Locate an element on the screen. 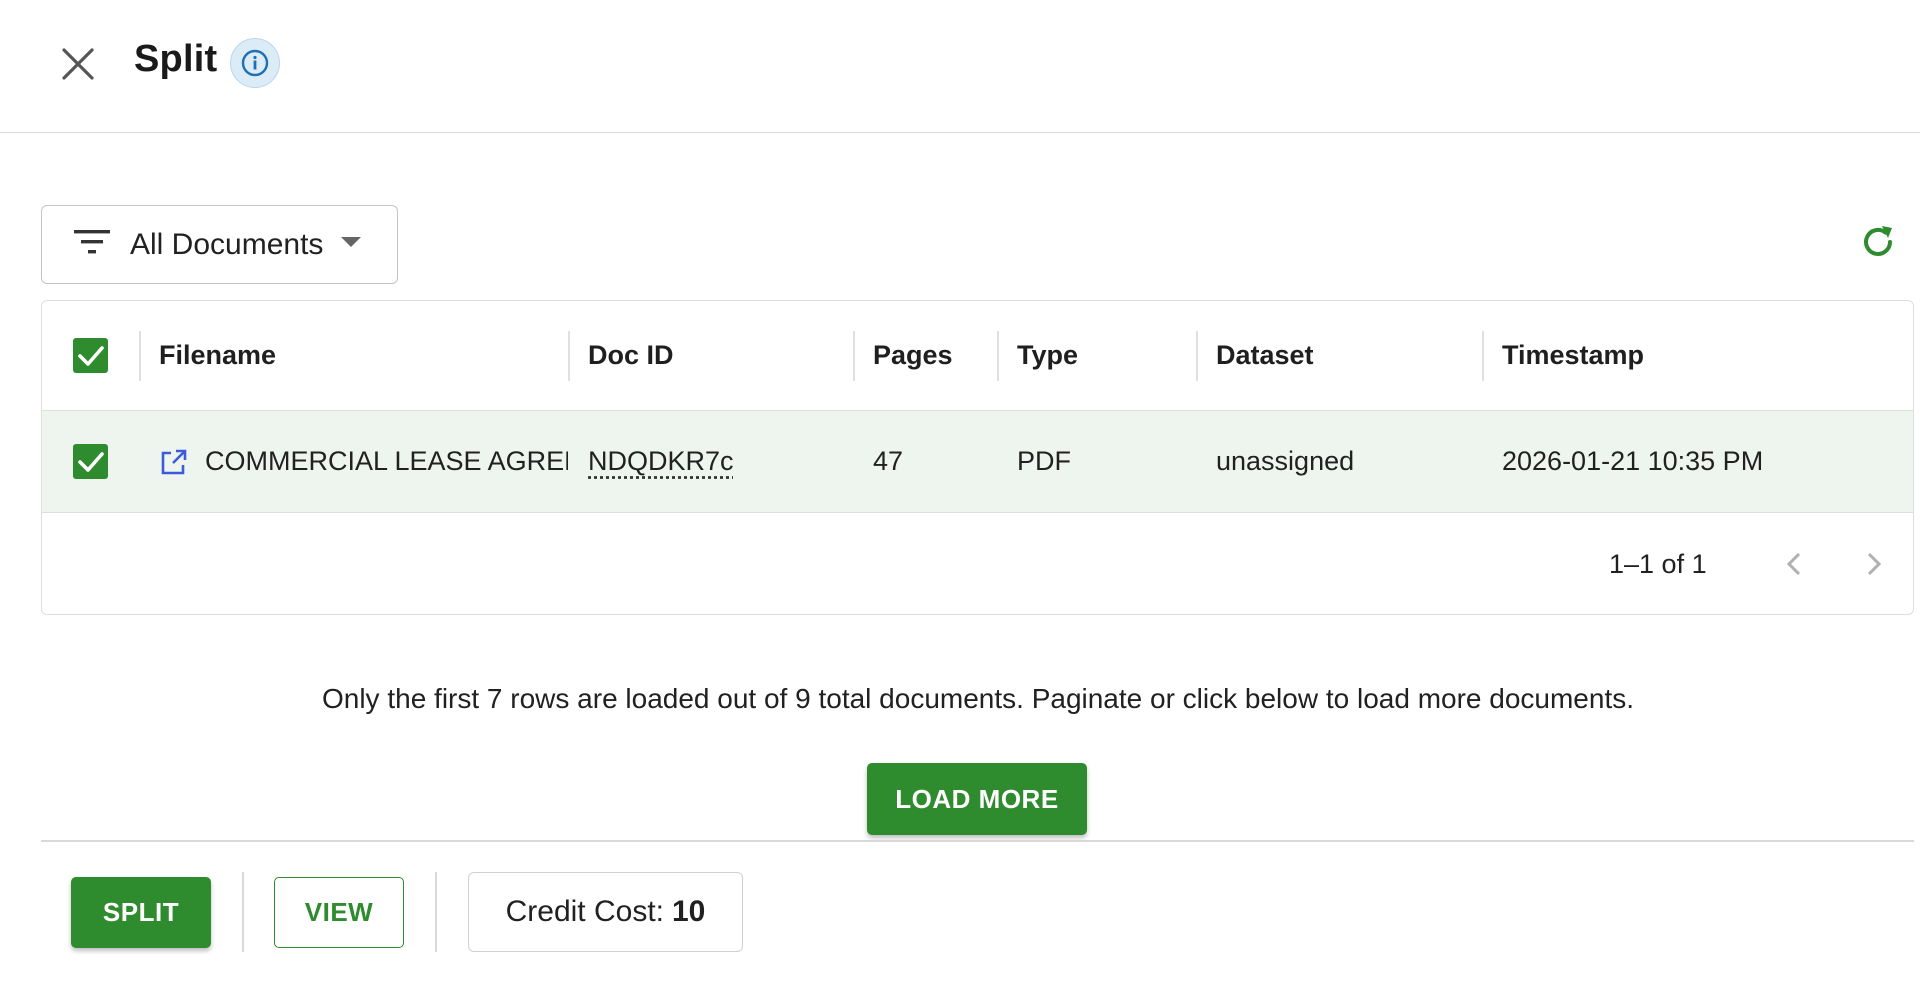 The width and height of the screenshot is (1920, 1008). refresh-icon is located at coordinates (1878, 242).